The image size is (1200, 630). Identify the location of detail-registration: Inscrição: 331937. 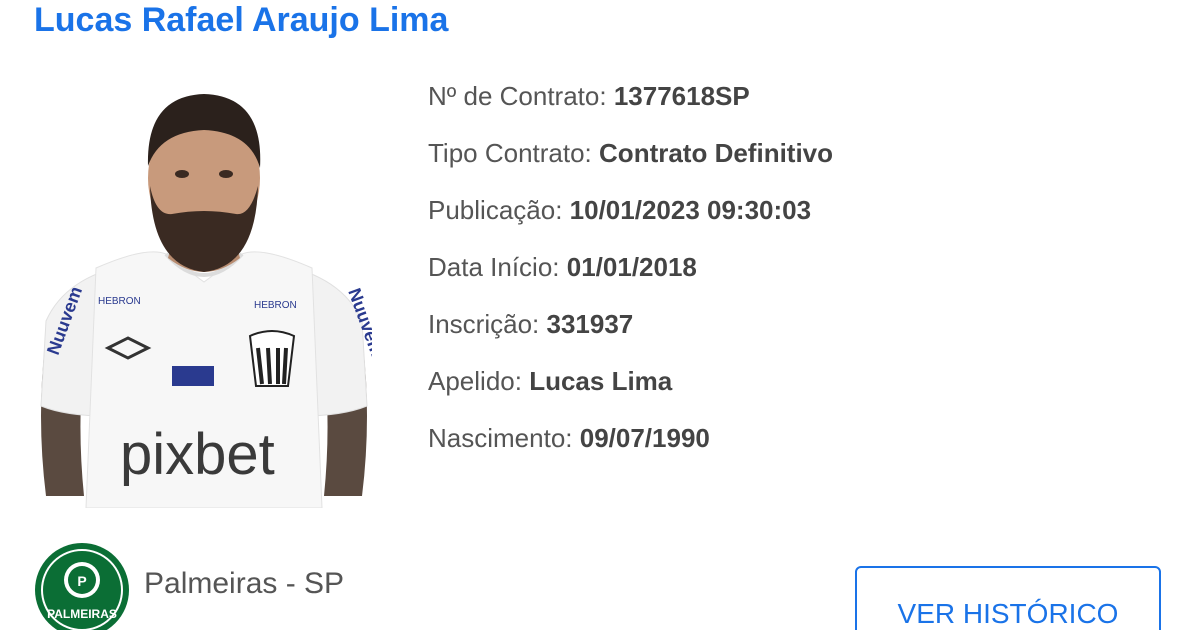
(630, 332).